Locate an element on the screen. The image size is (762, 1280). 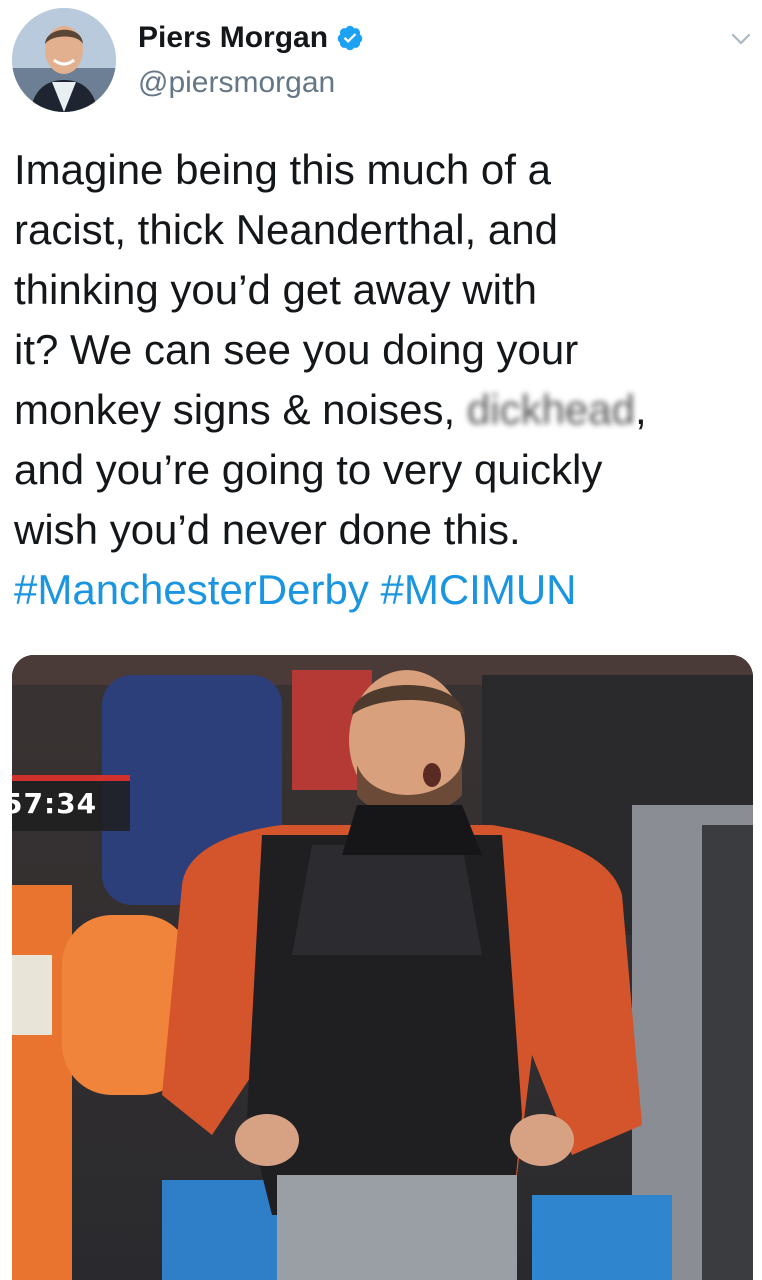
author-name-row: Piers Morgan is located at coordinates (251, 38).